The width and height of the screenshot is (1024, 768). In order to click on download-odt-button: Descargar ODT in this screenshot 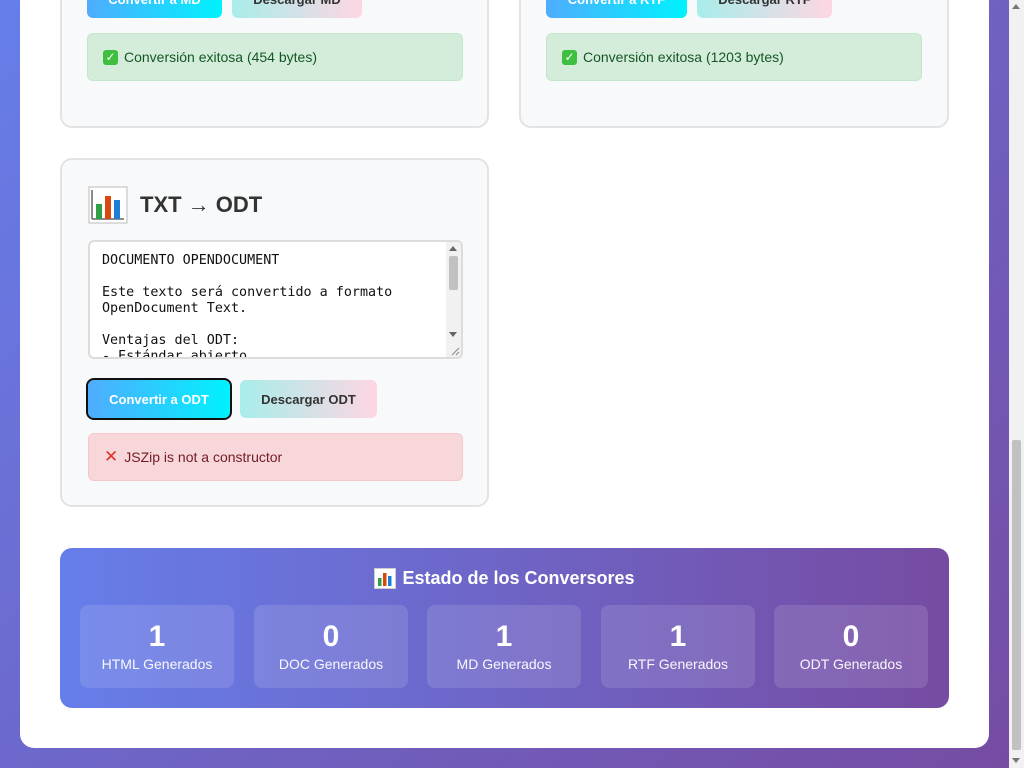, I will do `click(308, 399)`.